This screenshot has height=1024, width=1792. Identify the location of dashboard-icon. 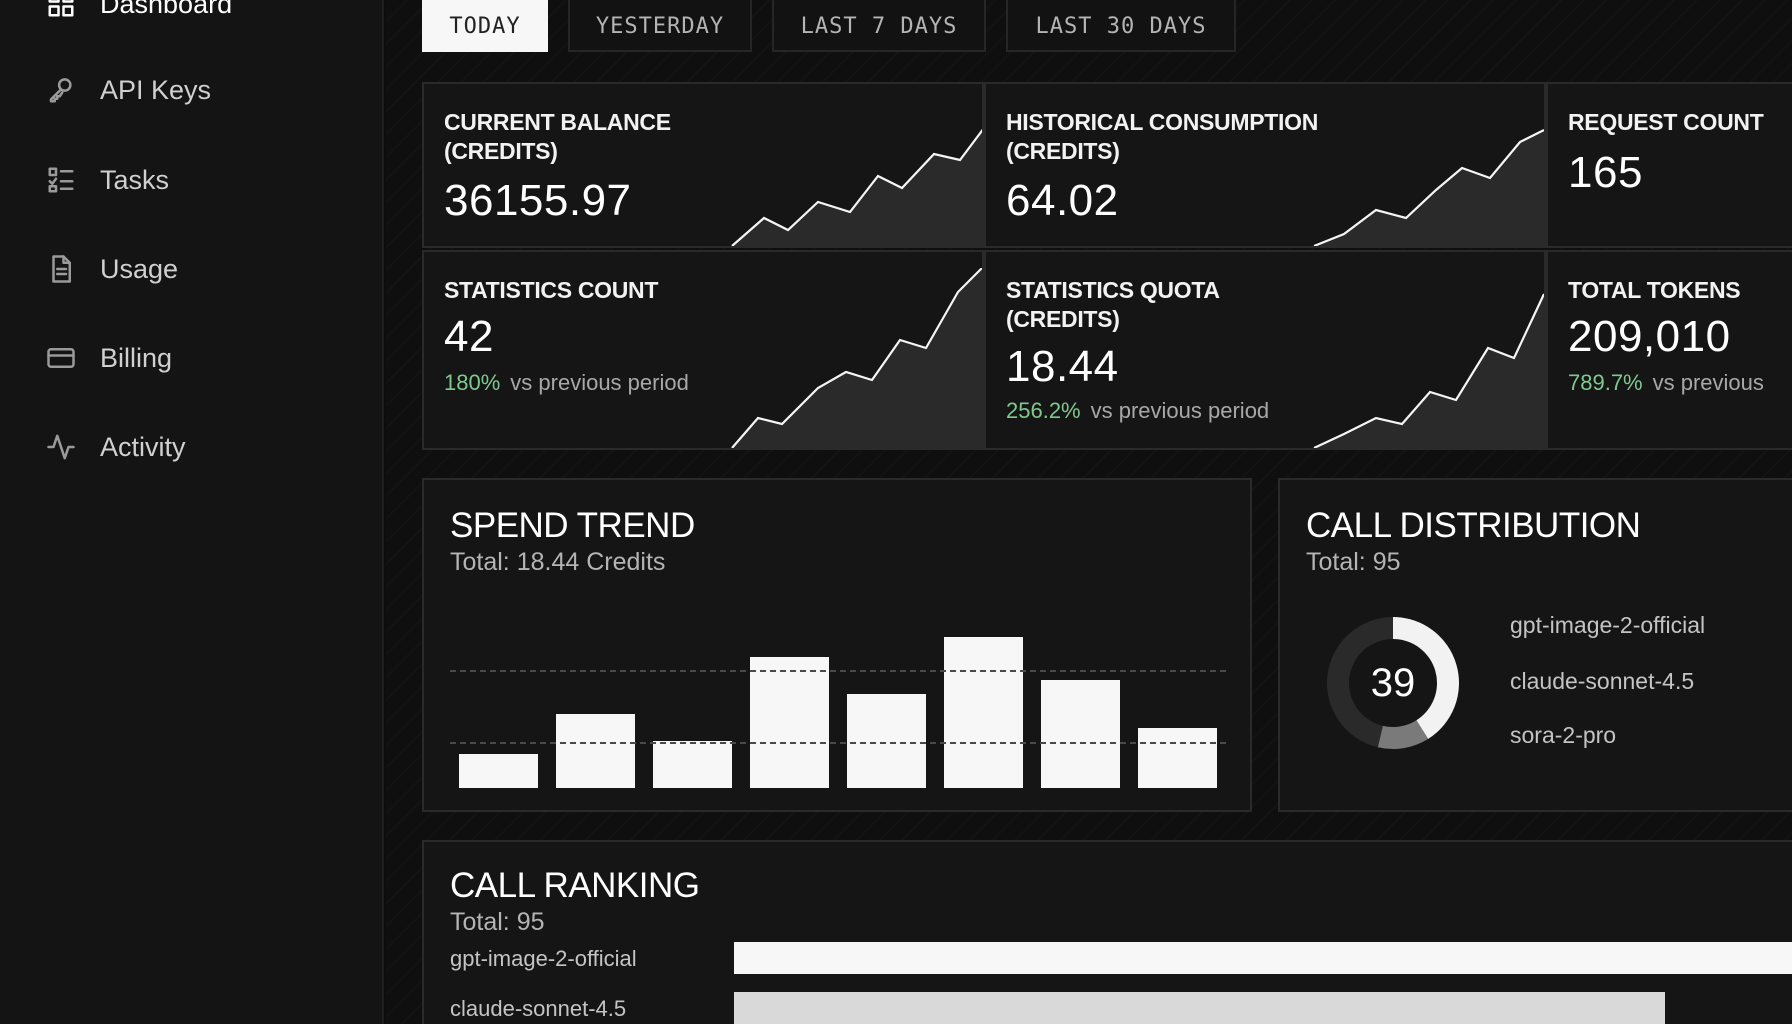
(61, 8).